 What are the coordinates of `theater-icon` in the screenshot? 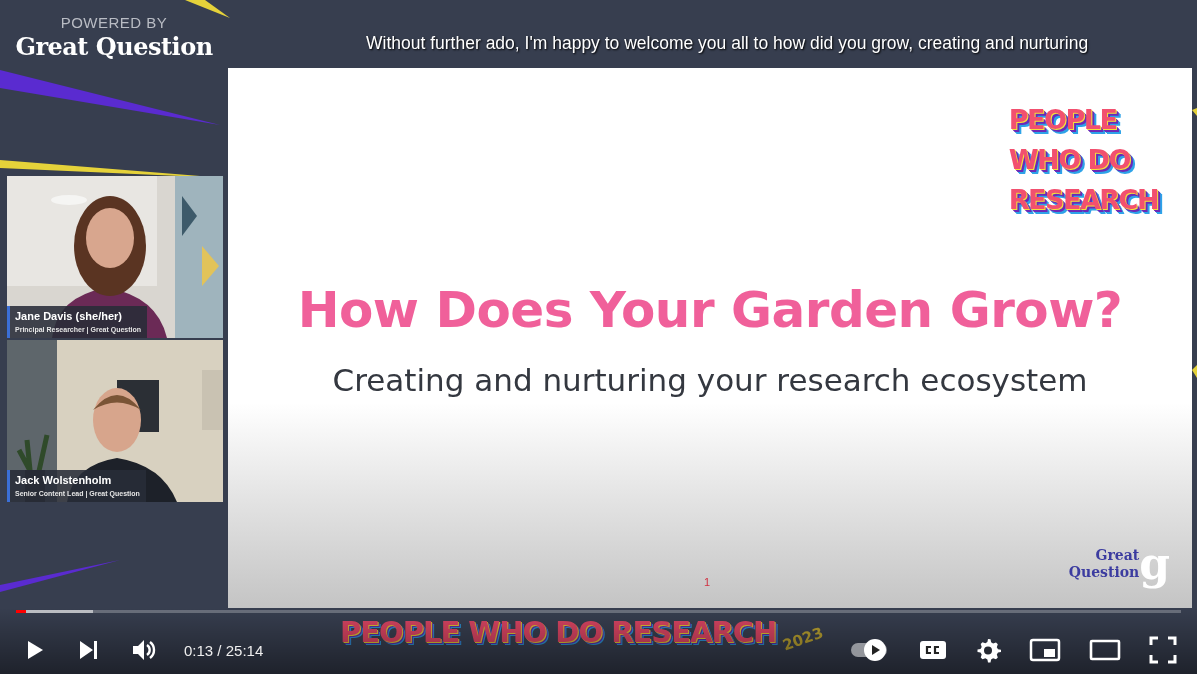 It's located at (1105, 650).